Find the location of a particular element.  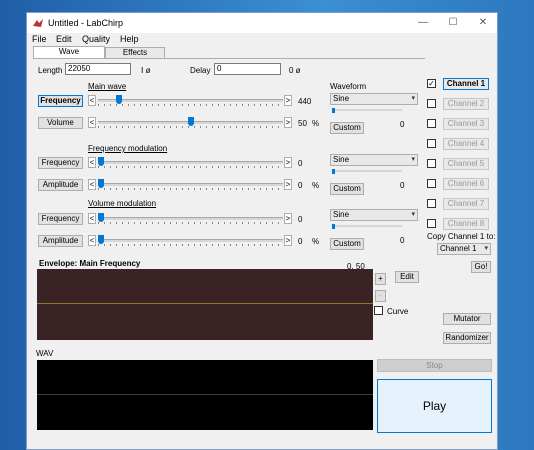

stop-button: Stop is located at coordinates (434, 365).